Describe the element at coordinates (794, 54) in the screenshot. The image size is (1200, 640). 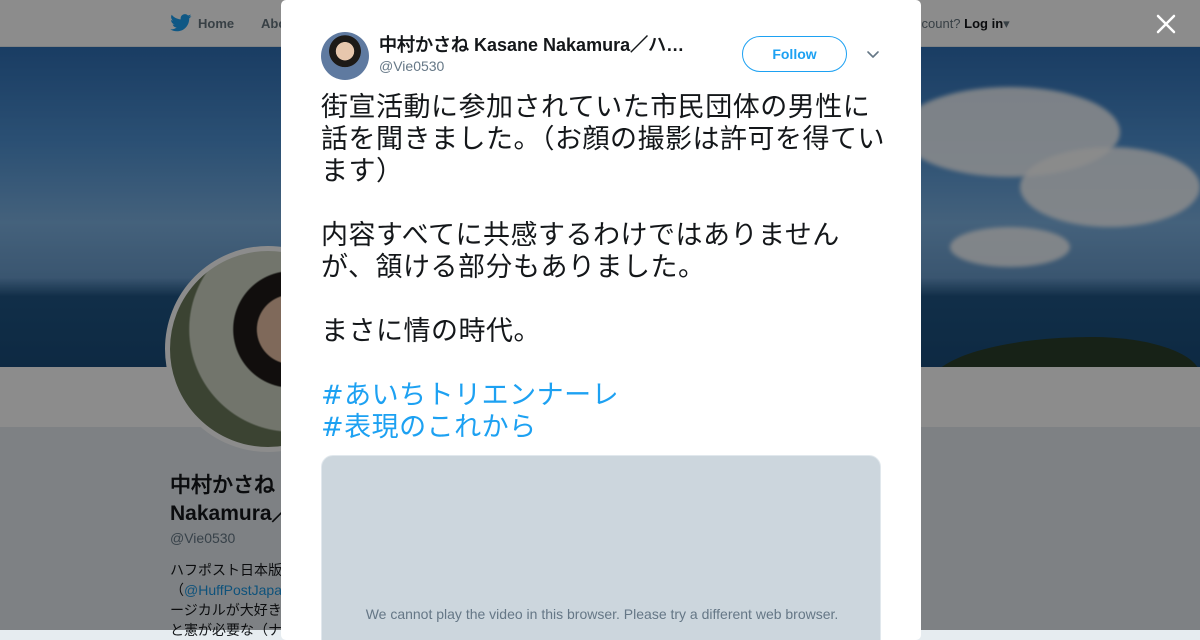
I see `follow-button: Follow` at that location.